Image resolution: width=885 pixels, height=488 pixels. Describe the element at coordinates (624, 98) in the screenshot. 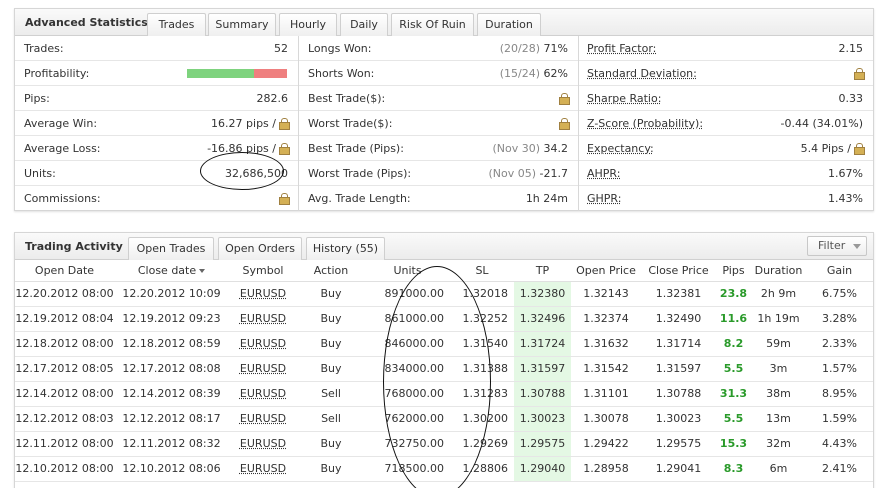

I see `stat-label-link: Sharpe Ratio:` at that location.